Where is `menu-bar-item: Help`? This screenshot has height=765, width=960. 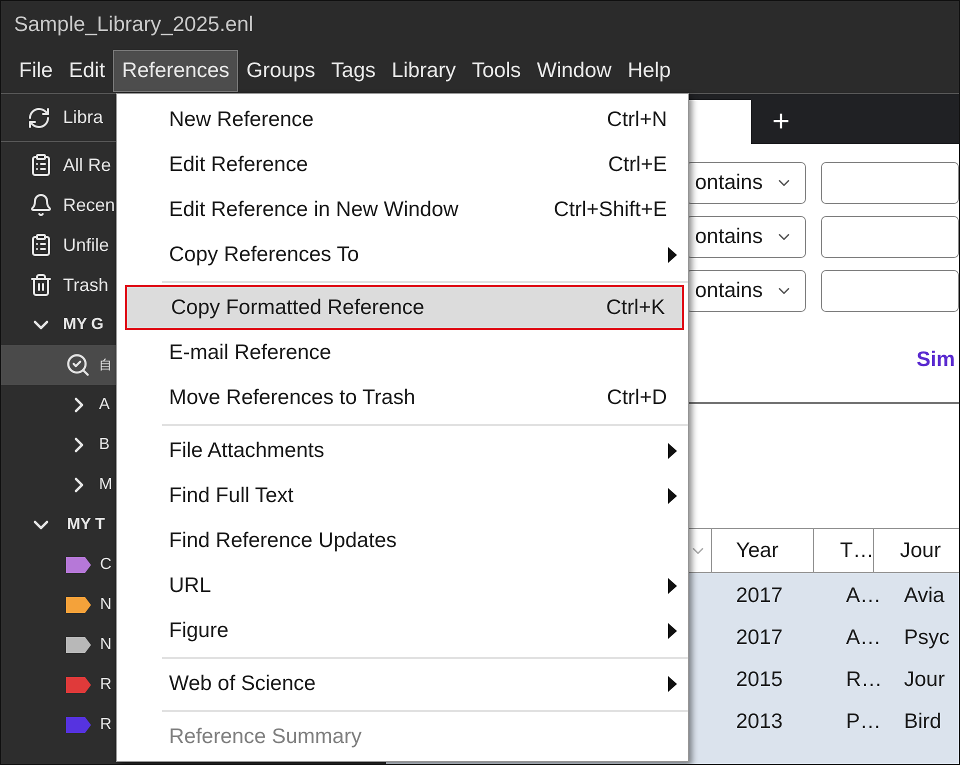 menu-bar-item: Help is located at coordinates (649, 71).